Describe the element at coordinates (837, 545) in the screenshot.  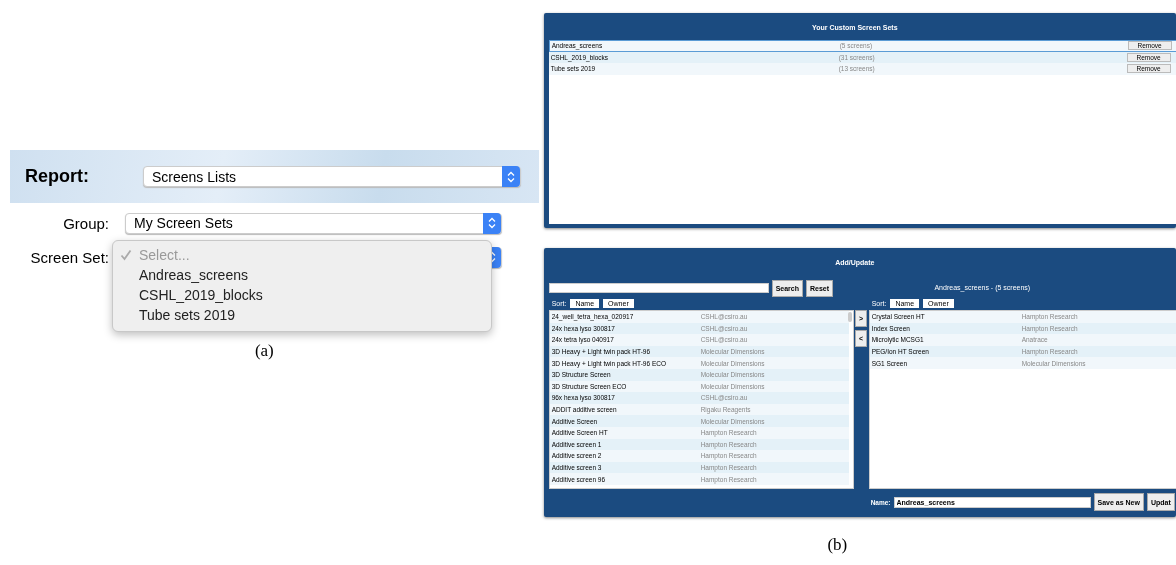
I see `caption: (b)` at that location.